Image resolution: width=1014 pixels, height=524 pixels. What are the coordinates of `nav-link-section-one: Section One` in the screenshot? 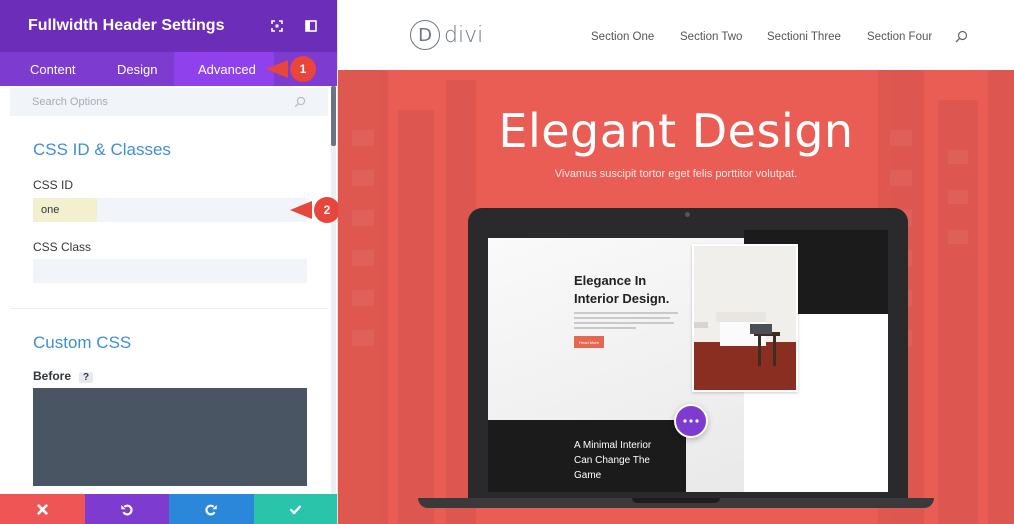 It's located at (622, 37).